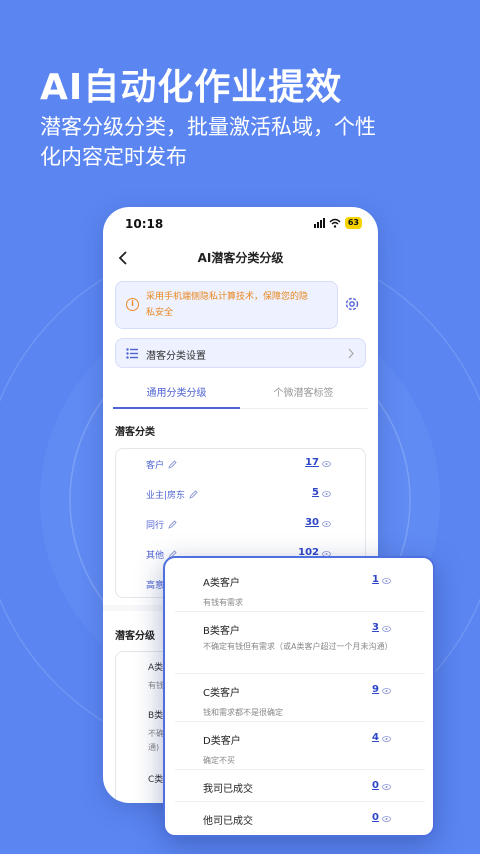  I want to click on privacy-notice: i 采用手机端侧隐私计算技术，保障您的隐 私安全, so click(226, 305).